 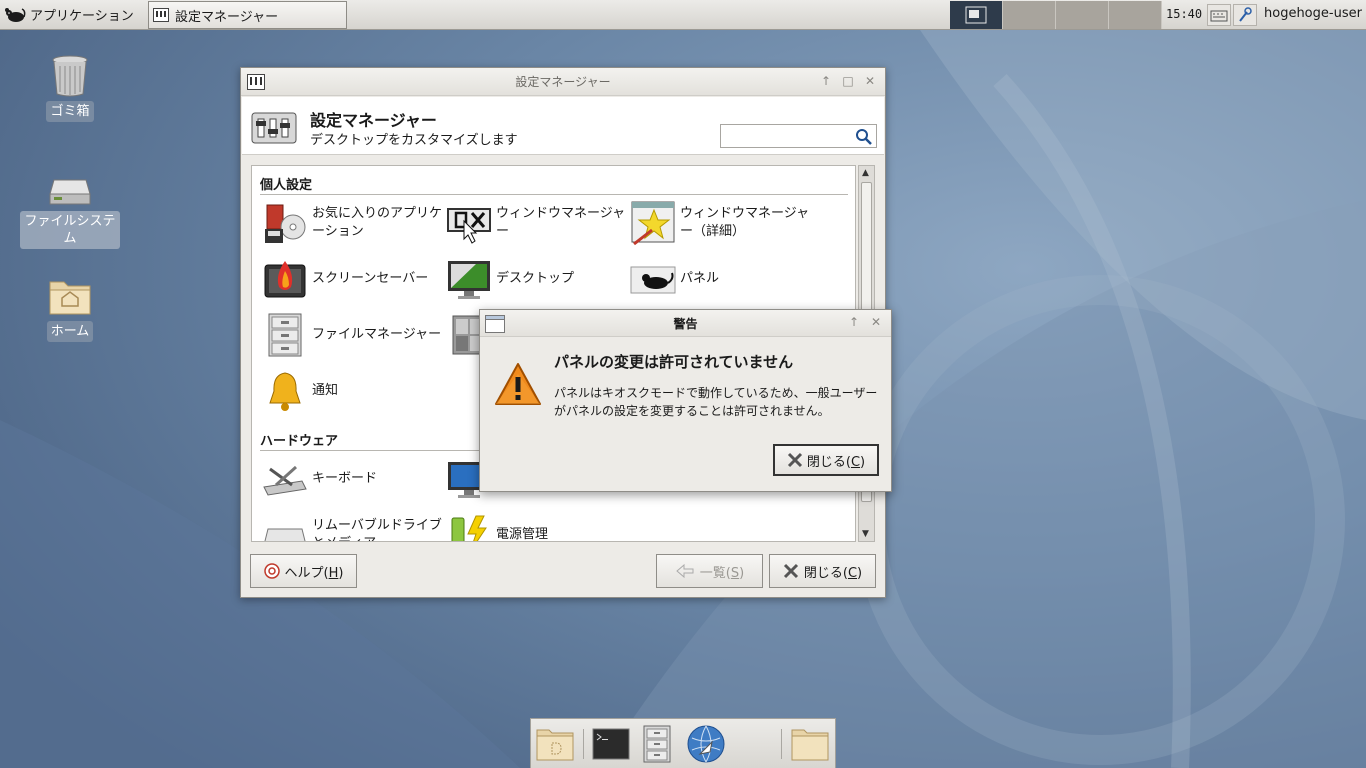 I want to click on item-keyboard: キーボード, so click(x=353, y=479).